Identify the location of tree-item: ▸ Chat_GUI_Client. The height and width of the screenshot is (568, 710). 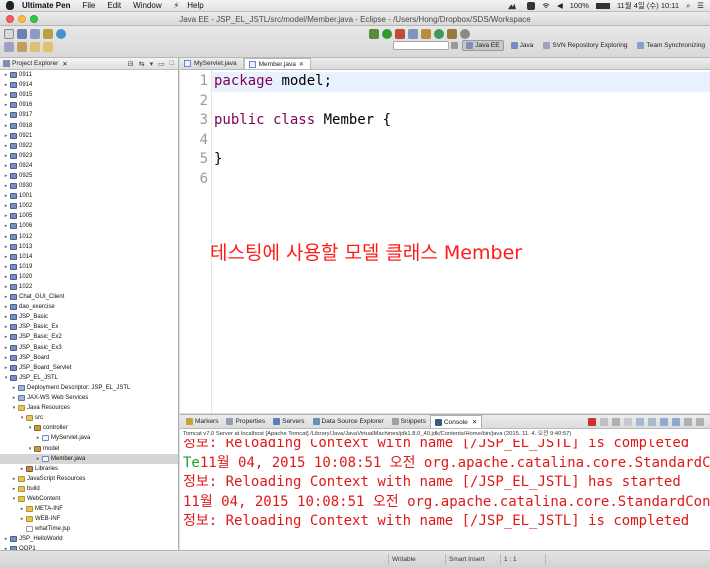
(89, 297).